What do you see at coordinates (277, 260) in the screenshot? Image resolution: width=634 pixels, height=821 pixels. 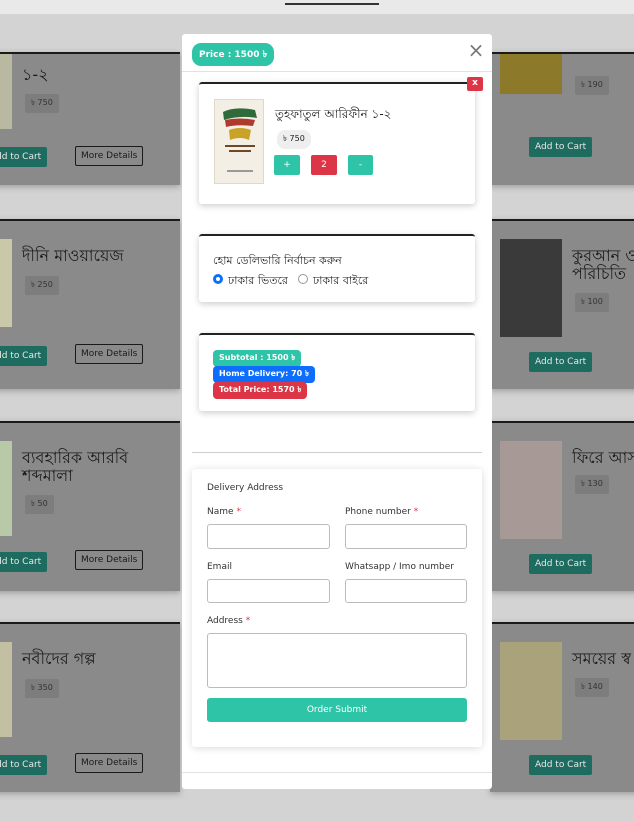 I see `delivery-option-title: হোম ডেলিভারি নির্বাচন করুন` at bounding box center [277, 260].